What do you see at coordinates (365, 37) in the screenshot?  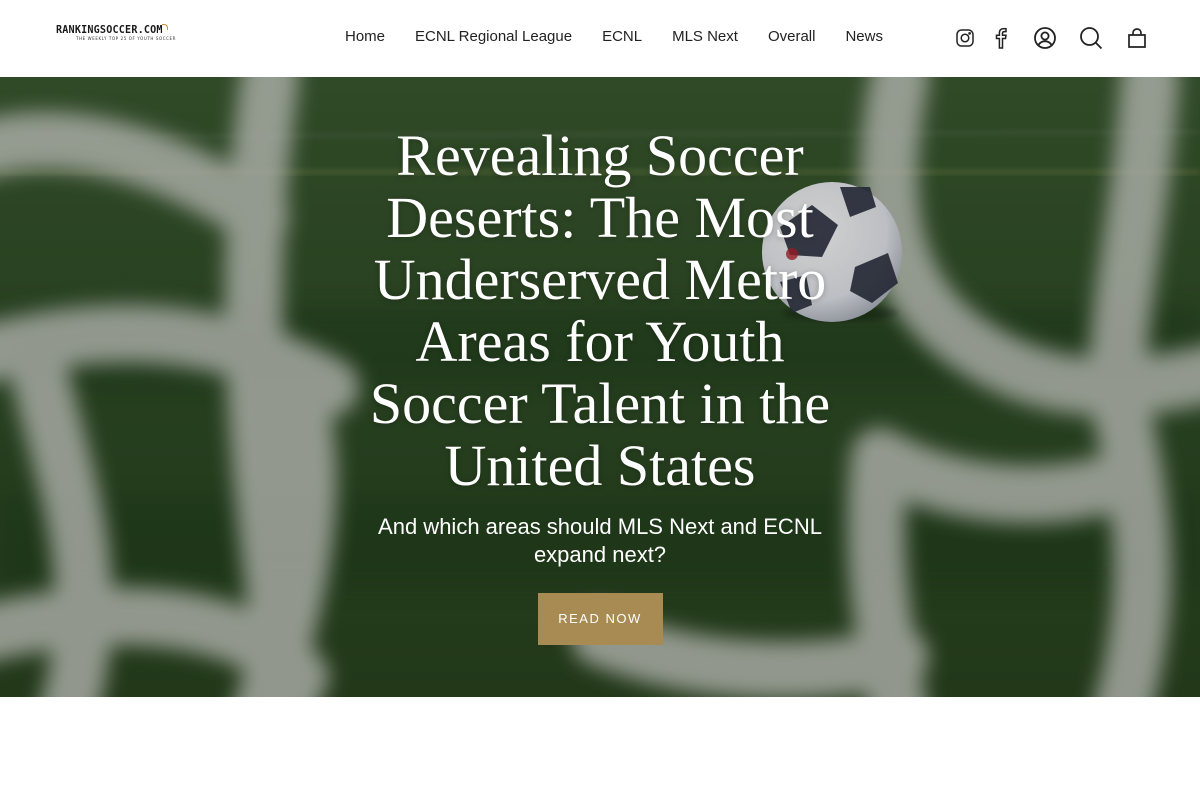 I see `nav-item-home: Home` at bounding box center [365, 37].